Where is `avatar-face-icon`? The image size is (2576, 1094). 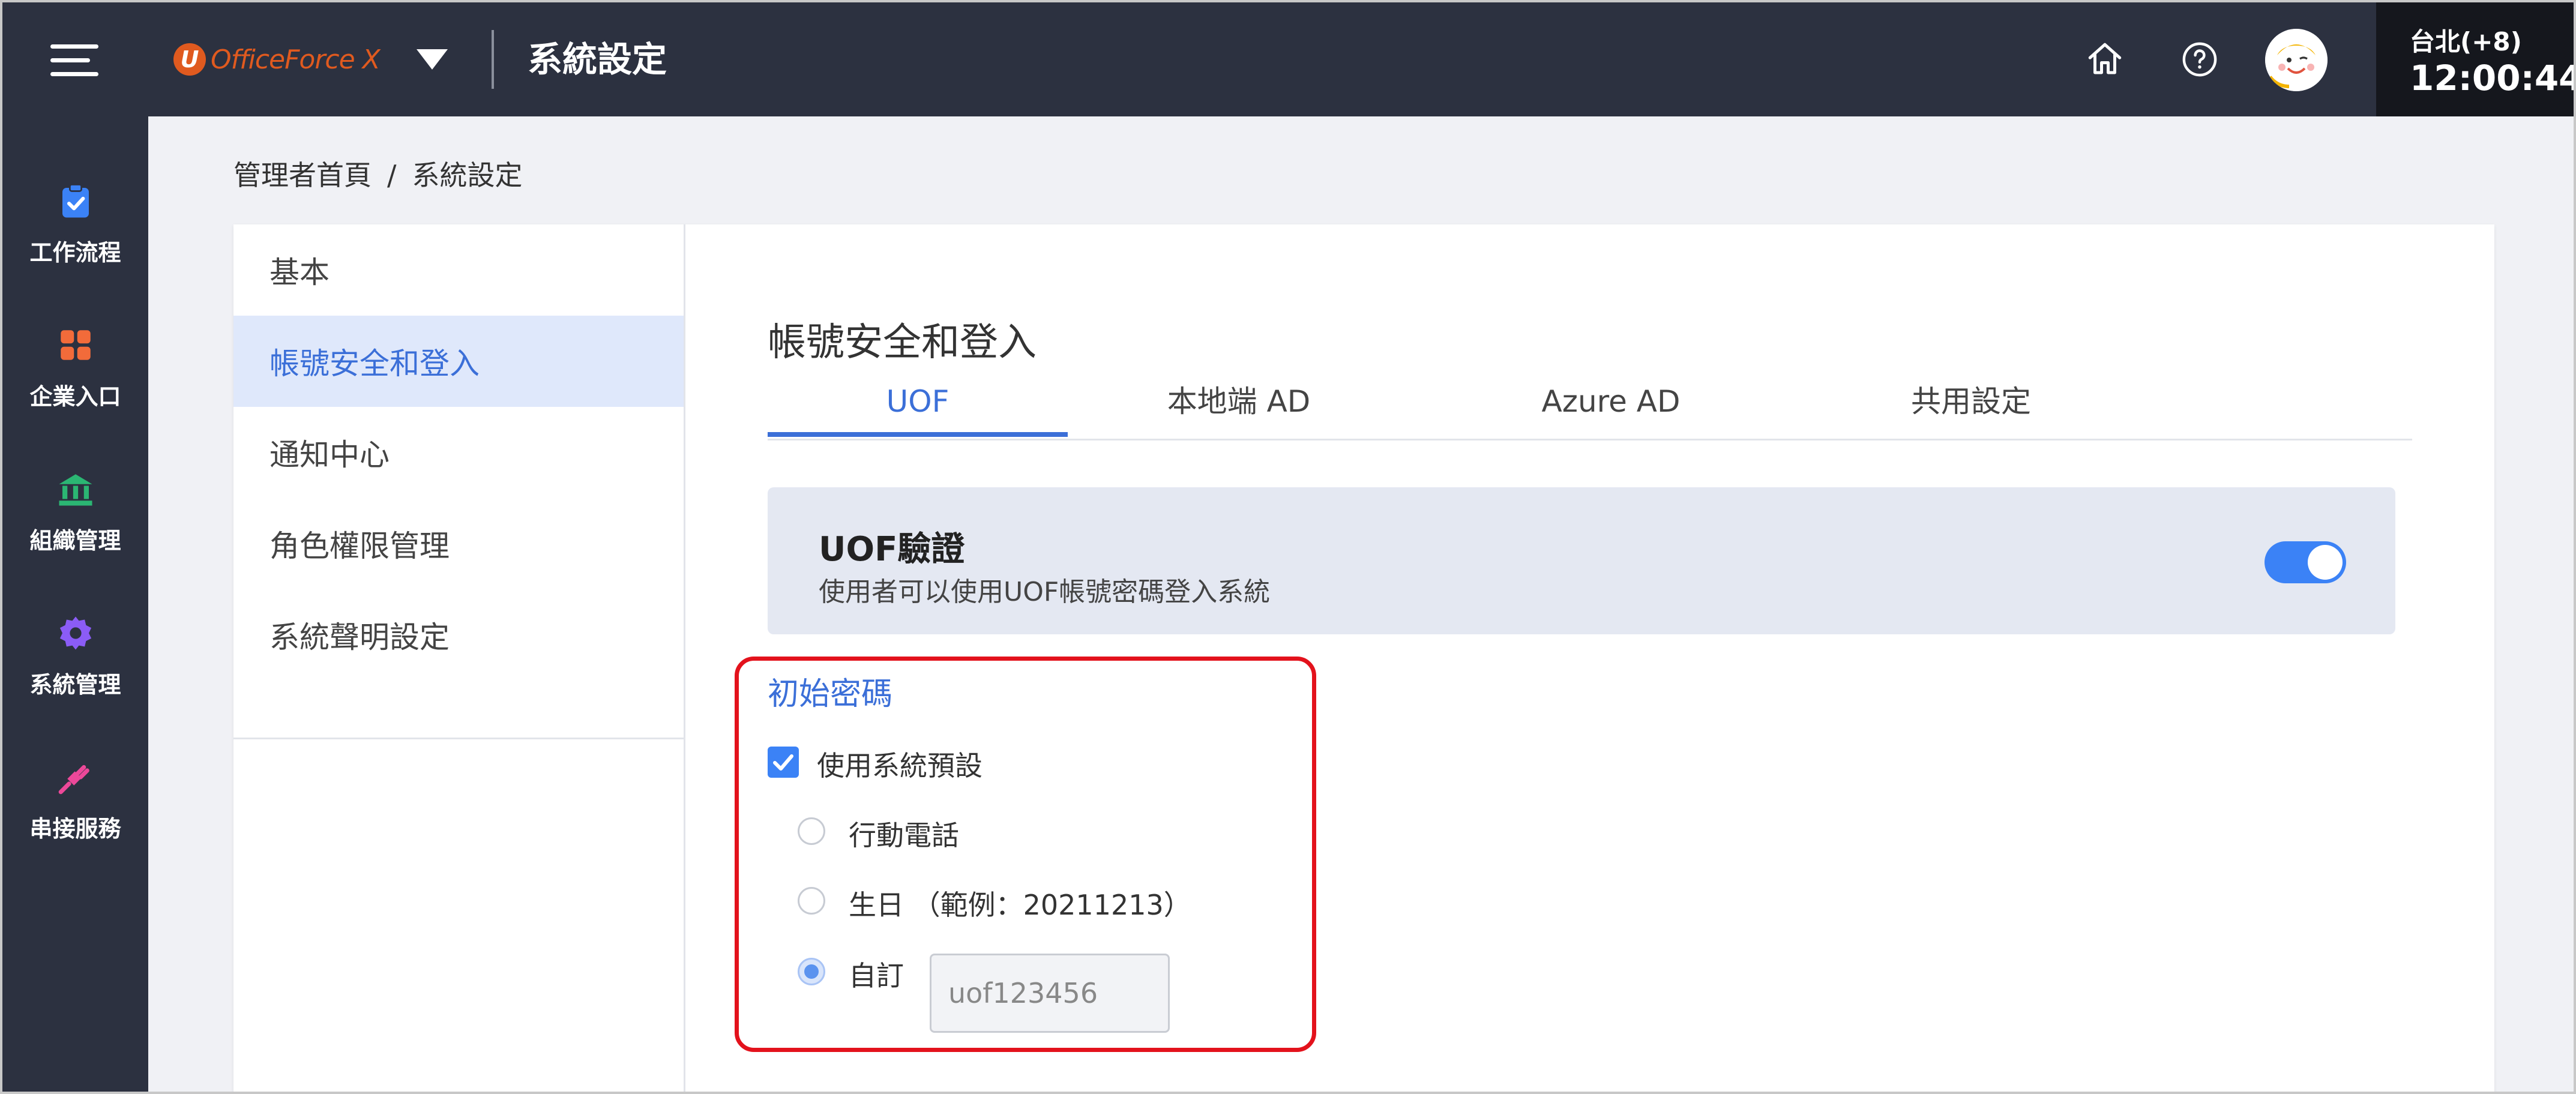
avatar-face-icon is located at coordinates (2296, 60).